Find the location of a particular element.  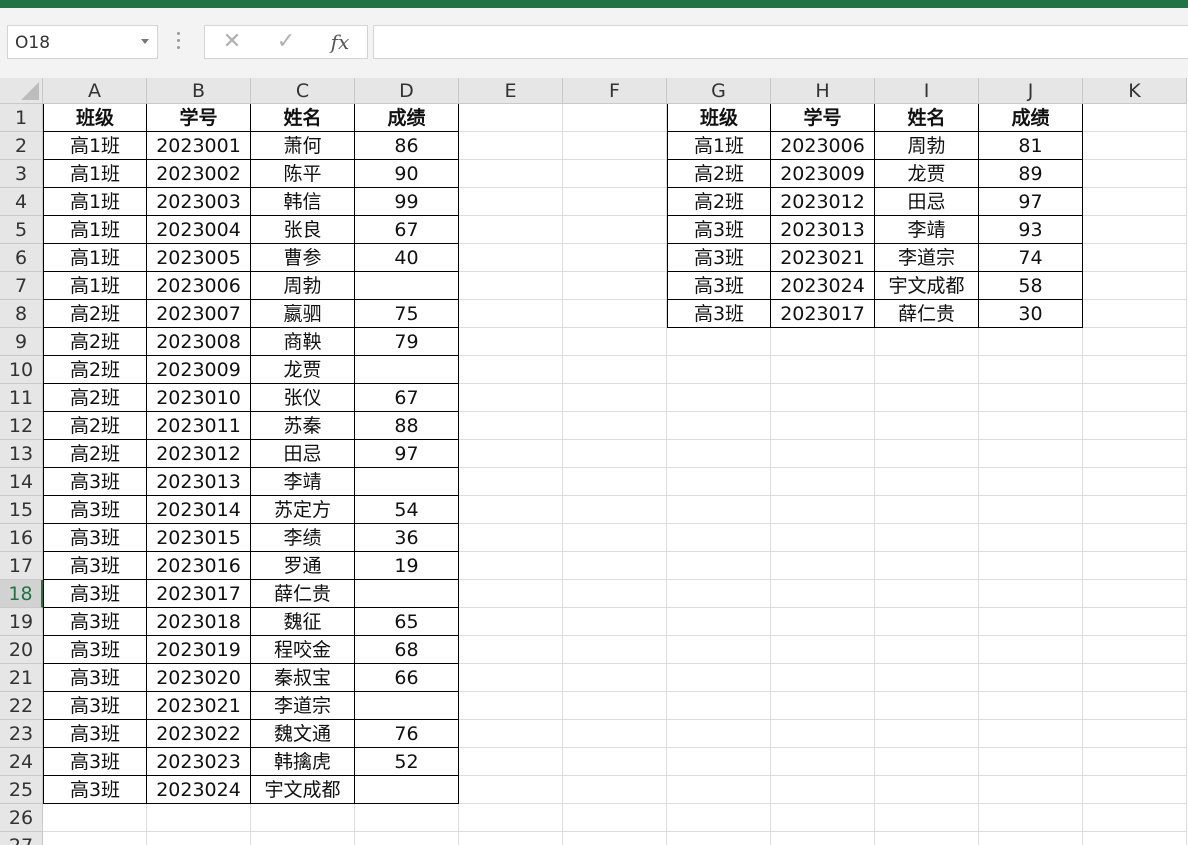

cell-f12 is located at coordinates (615, 426).